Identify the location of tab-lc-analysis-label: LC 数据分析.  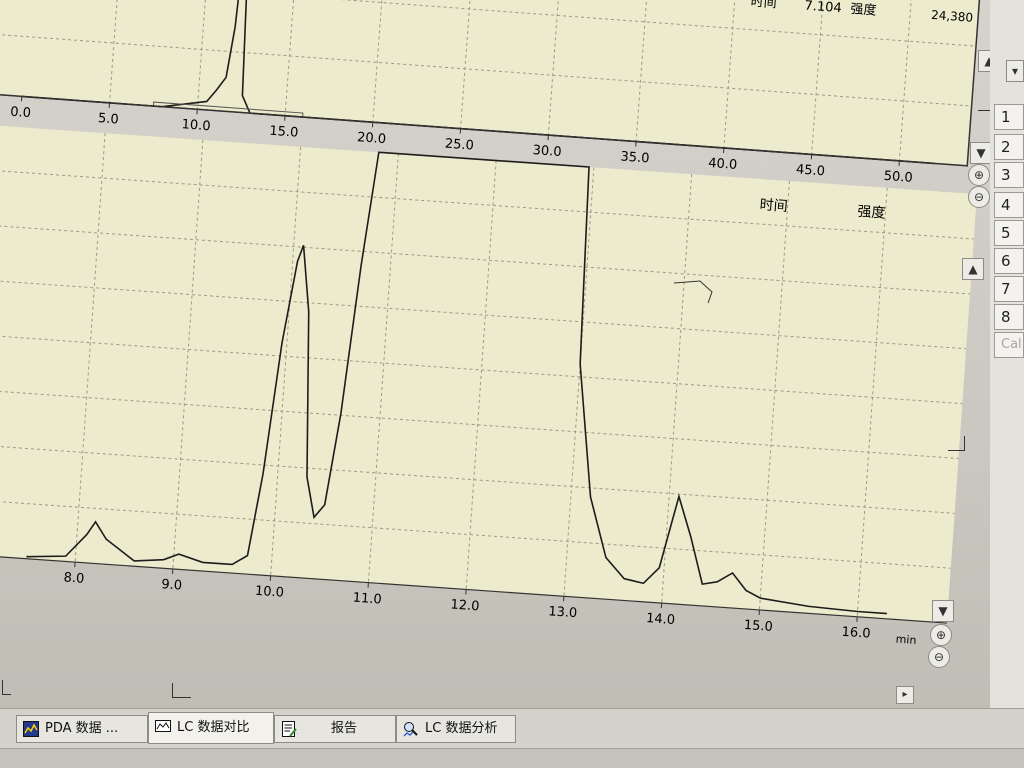
(461, 728).